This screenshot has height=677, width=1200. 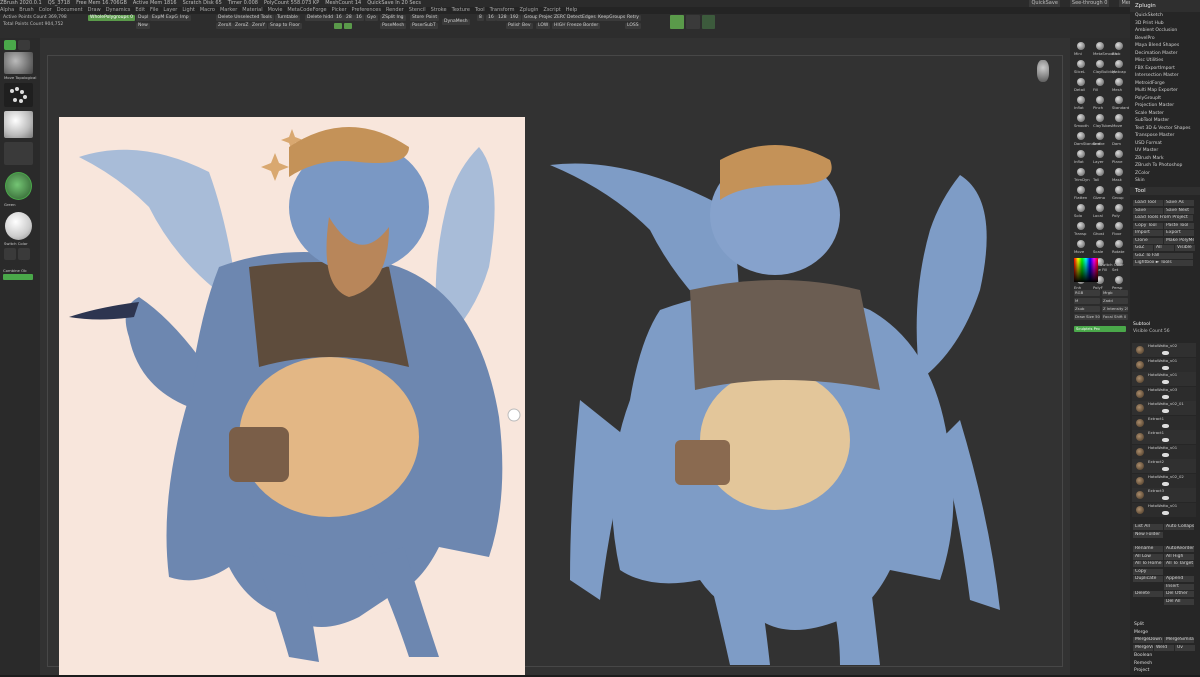 I want to click on dupl-button: Dupl, so click(x=143, y=18).